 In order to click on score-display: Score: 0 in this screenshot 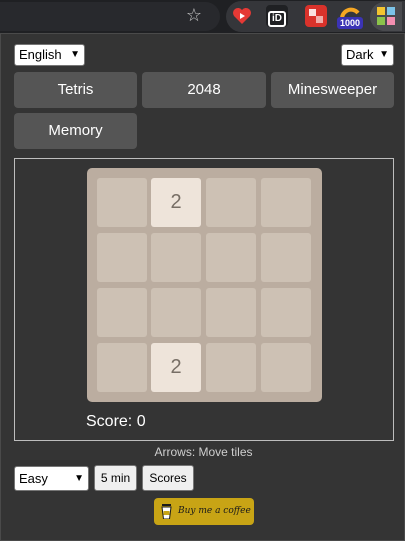, I will do `click(116, 421)`.